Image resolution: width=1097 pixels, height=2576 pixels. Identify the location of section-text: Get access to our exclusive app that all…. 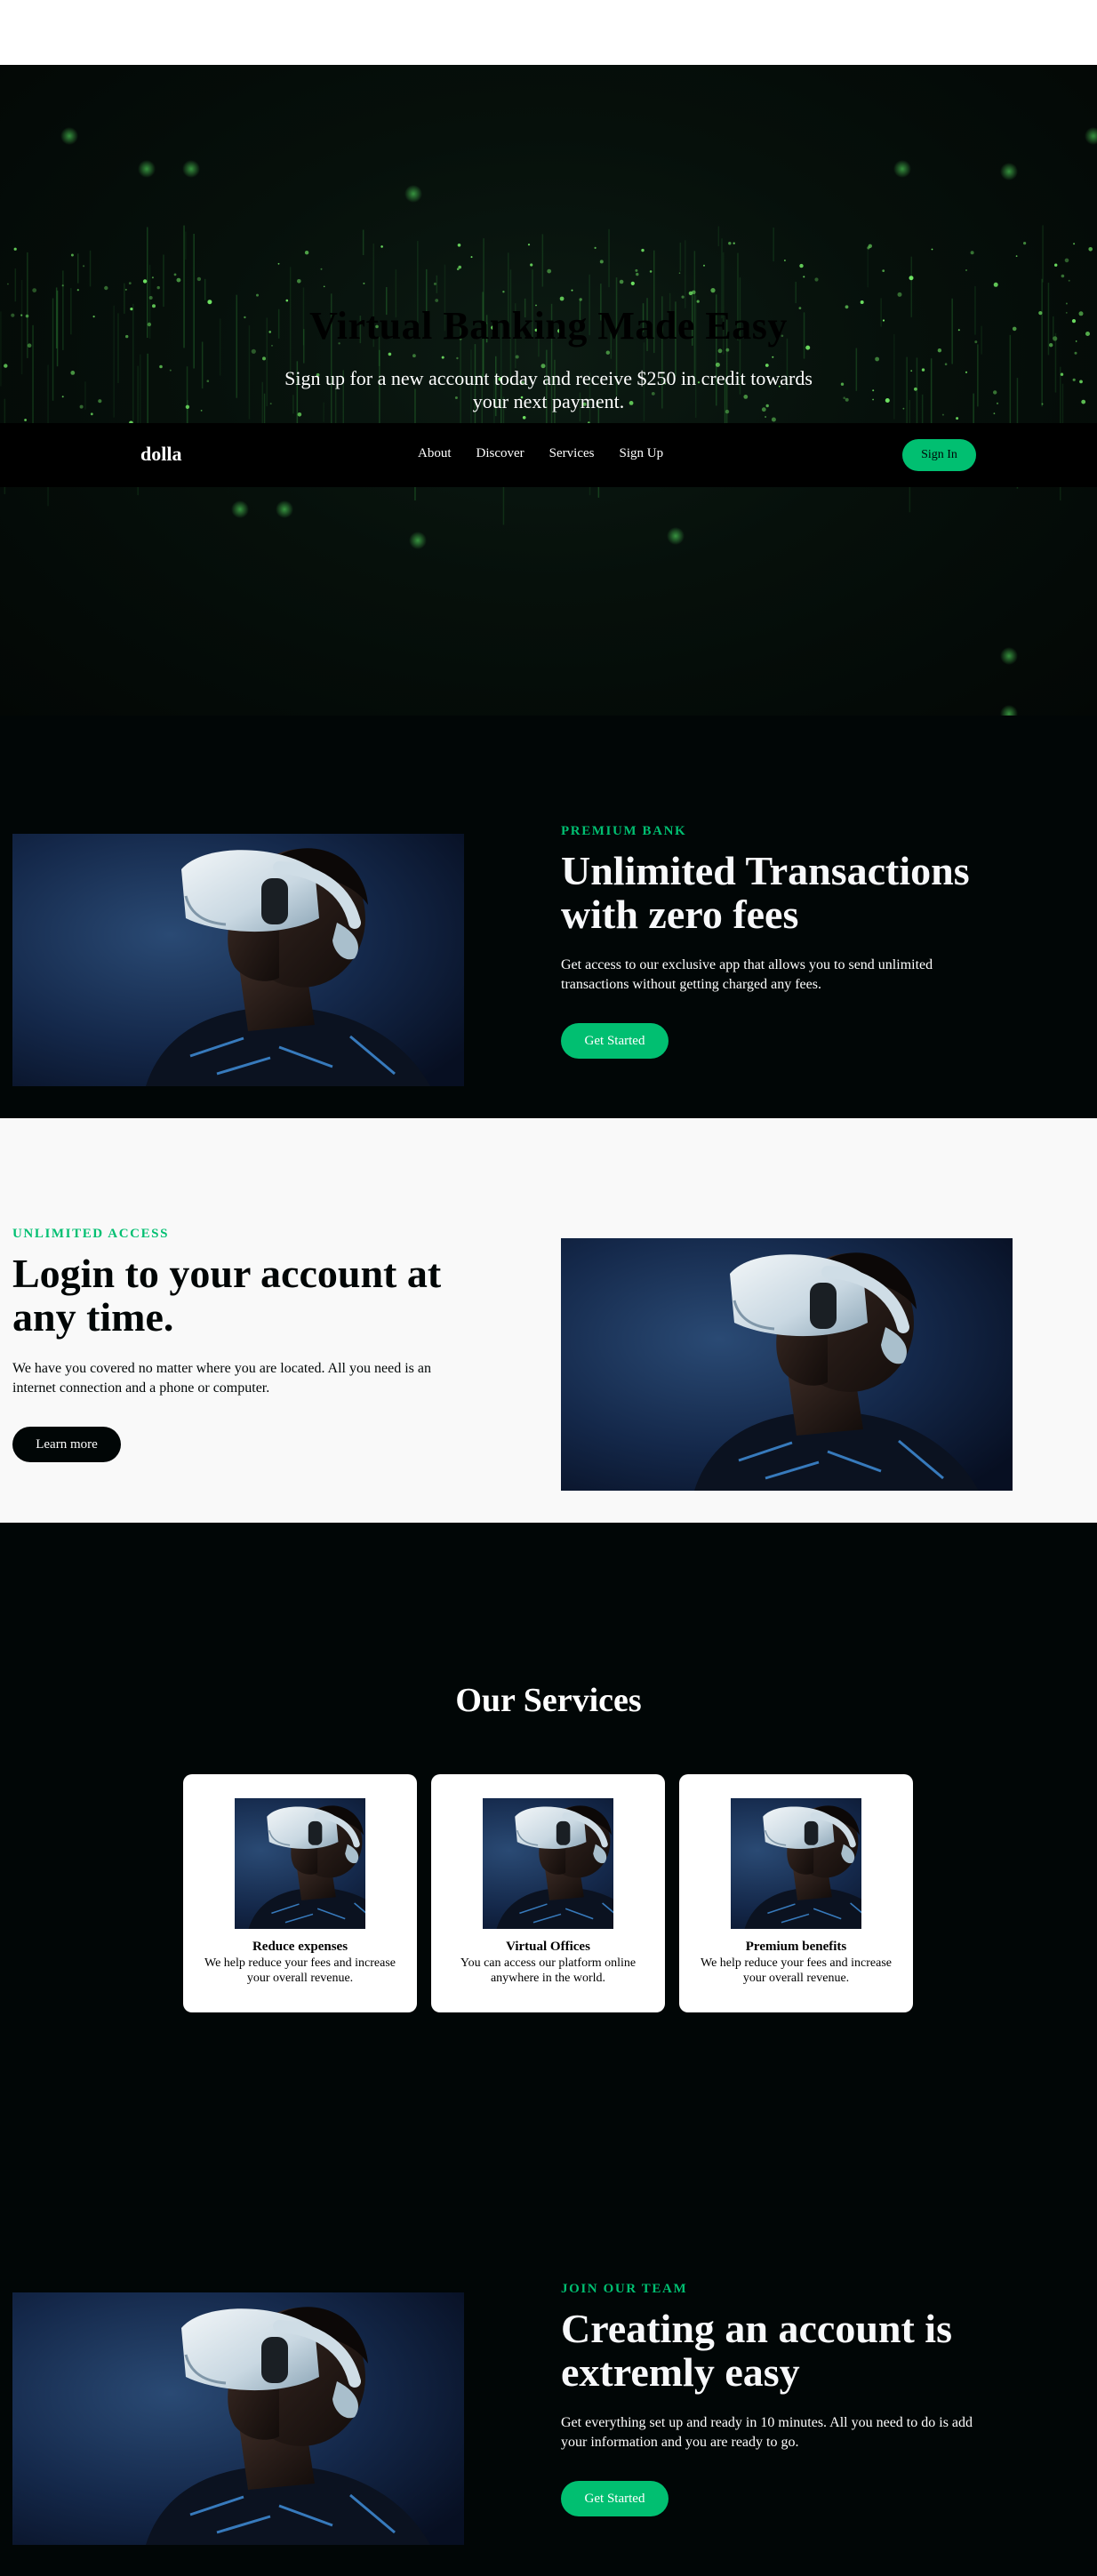
(747, 974).